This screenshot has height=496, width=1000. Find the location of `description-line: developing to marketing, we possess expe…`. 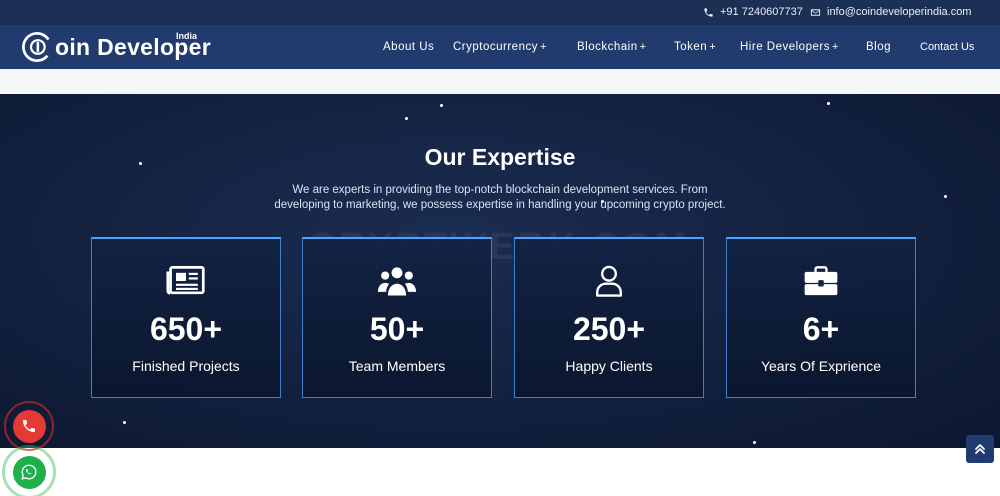

description-line: developing to marketing, we possess expe… is located at coordinates (500, 205).